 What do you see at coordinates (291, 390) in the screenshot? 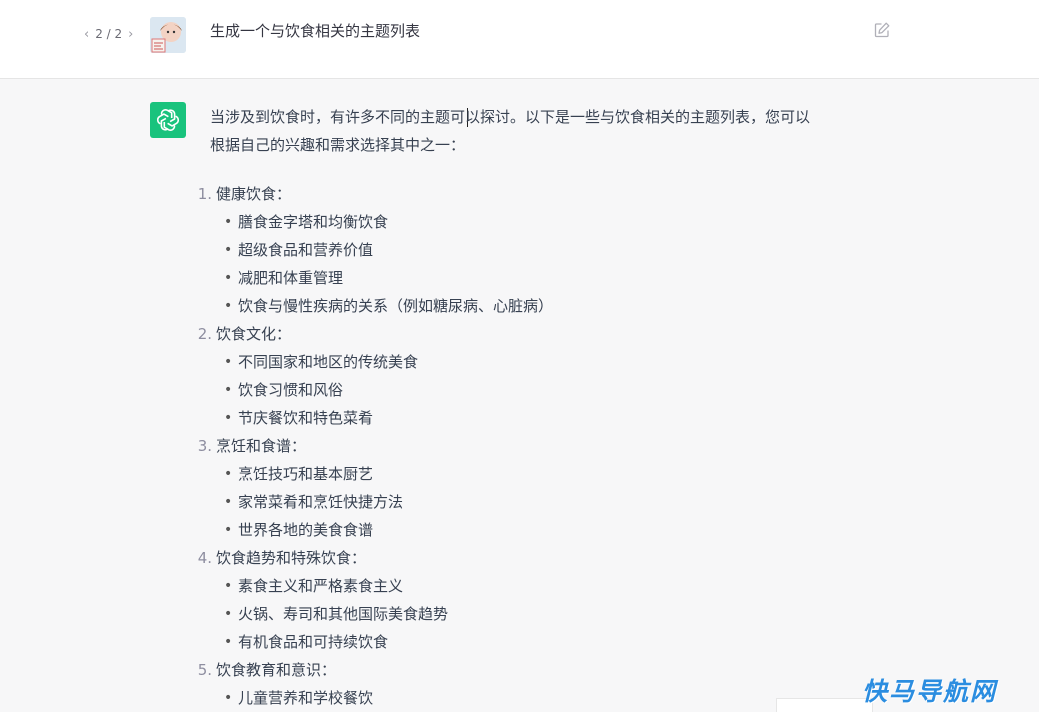
I see `subtopic-text: 饮食习惯和风俗` at bounding box center [291, 390].